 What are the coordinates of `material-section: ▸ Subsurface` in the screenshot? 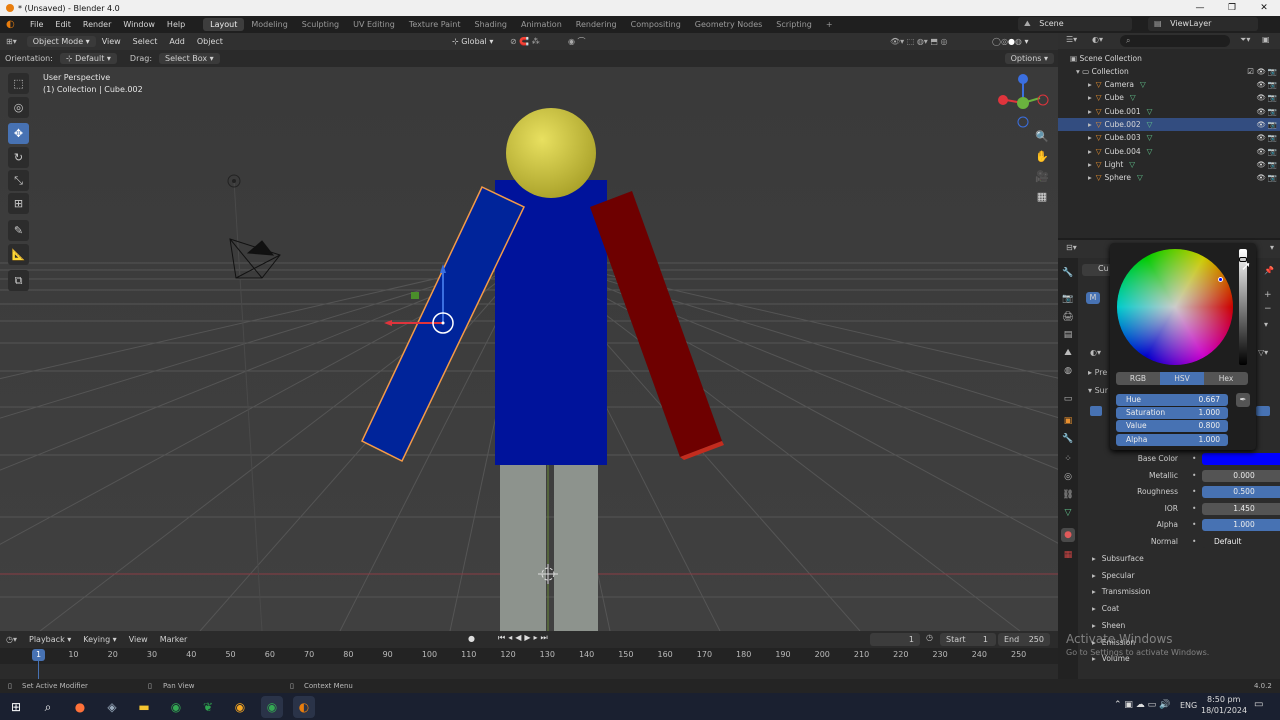 It's located at (1118, 558).